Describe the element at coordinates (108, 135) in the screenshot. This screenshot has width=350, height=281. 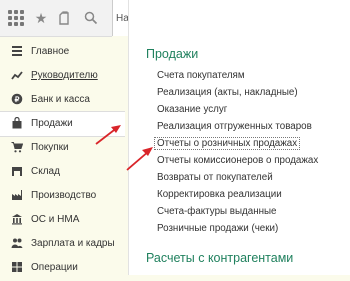
I see `arrow-to-sales` at that location.